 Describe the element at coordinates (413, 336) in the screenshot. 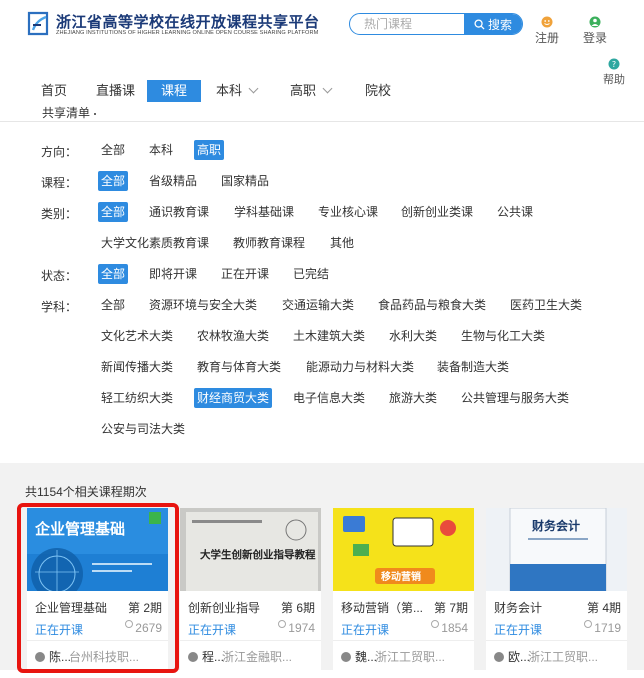

I see `filter-subject-option: 水利大类` at that location.